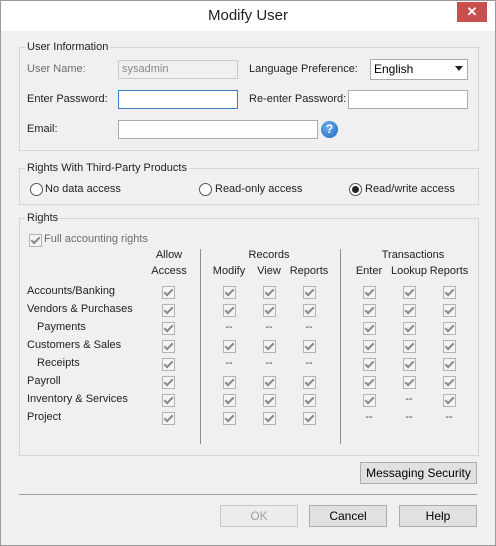 Image resolution: width=496 pixels, height=546 pixels. I want to click on chevron-down-icon, so click(459, 68).